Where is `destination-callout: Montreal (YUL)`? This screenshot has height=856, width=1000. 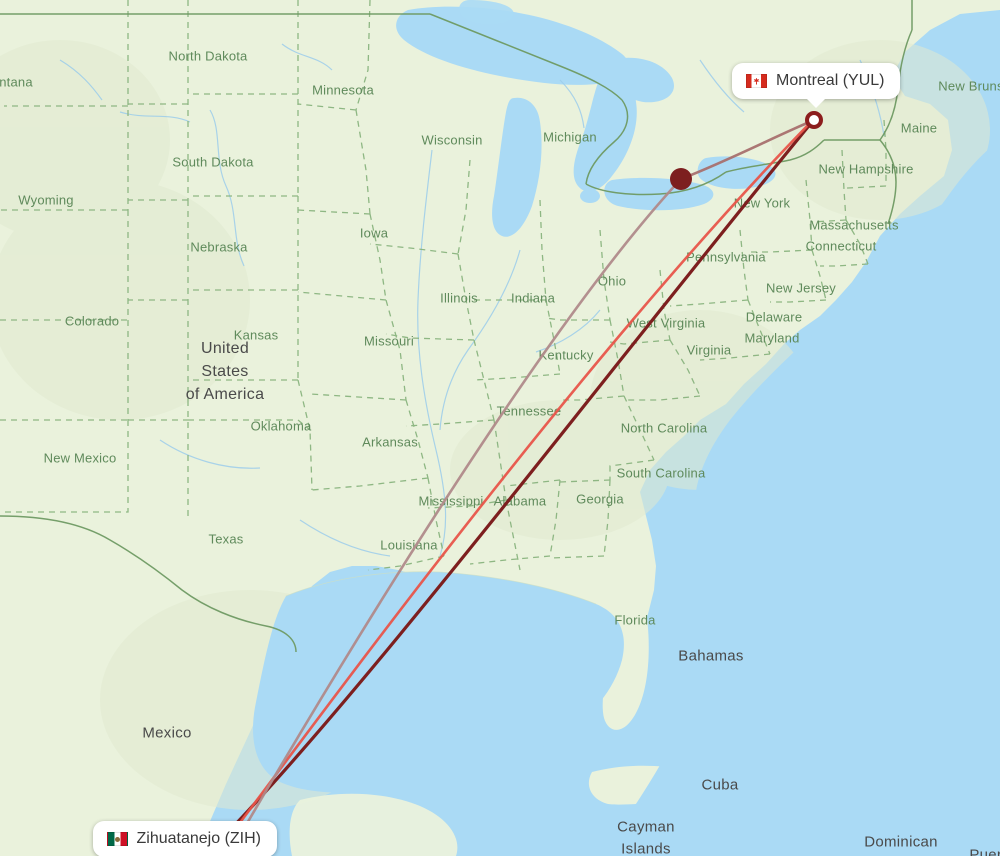 destination-callout: Montreal (YUL) is located at coordinates (816, 85).